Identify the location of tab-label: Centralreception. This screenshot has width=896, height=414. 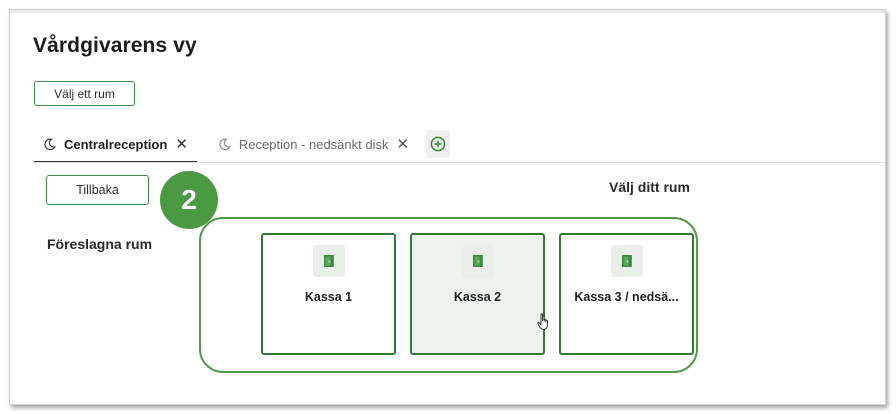
(116, 144).